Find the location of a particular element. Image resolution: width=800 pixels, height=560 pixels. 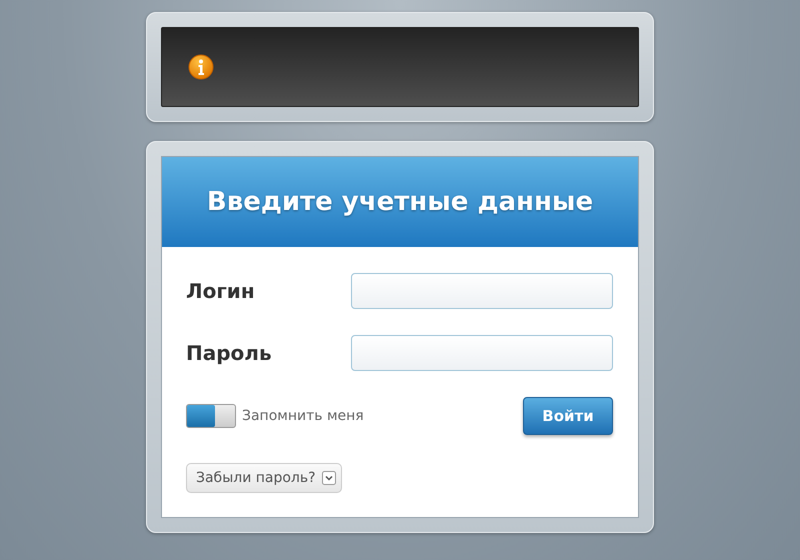

info-icon is located at coordinates (201, 67).